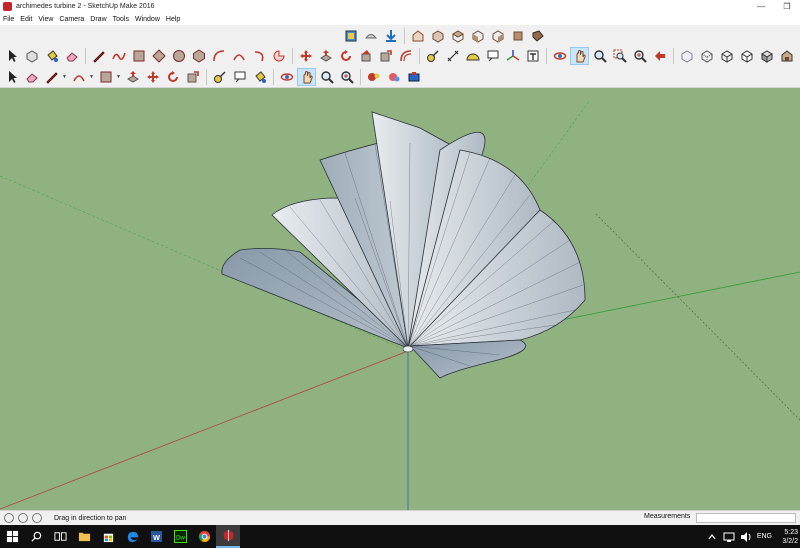 This screenshot has width=800, height=548. Describe the element at coordinates (619, 56) in the screenshot. I see `zoom-window-icon` at that location.